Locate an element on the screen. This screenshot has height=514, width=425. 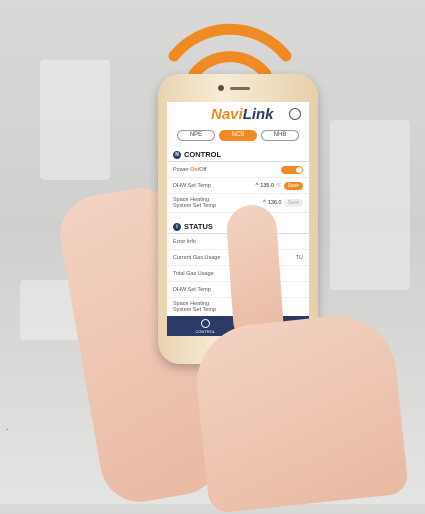
space-heating-label: Space Heating System Set Temp is located at coordinates (194, 203).